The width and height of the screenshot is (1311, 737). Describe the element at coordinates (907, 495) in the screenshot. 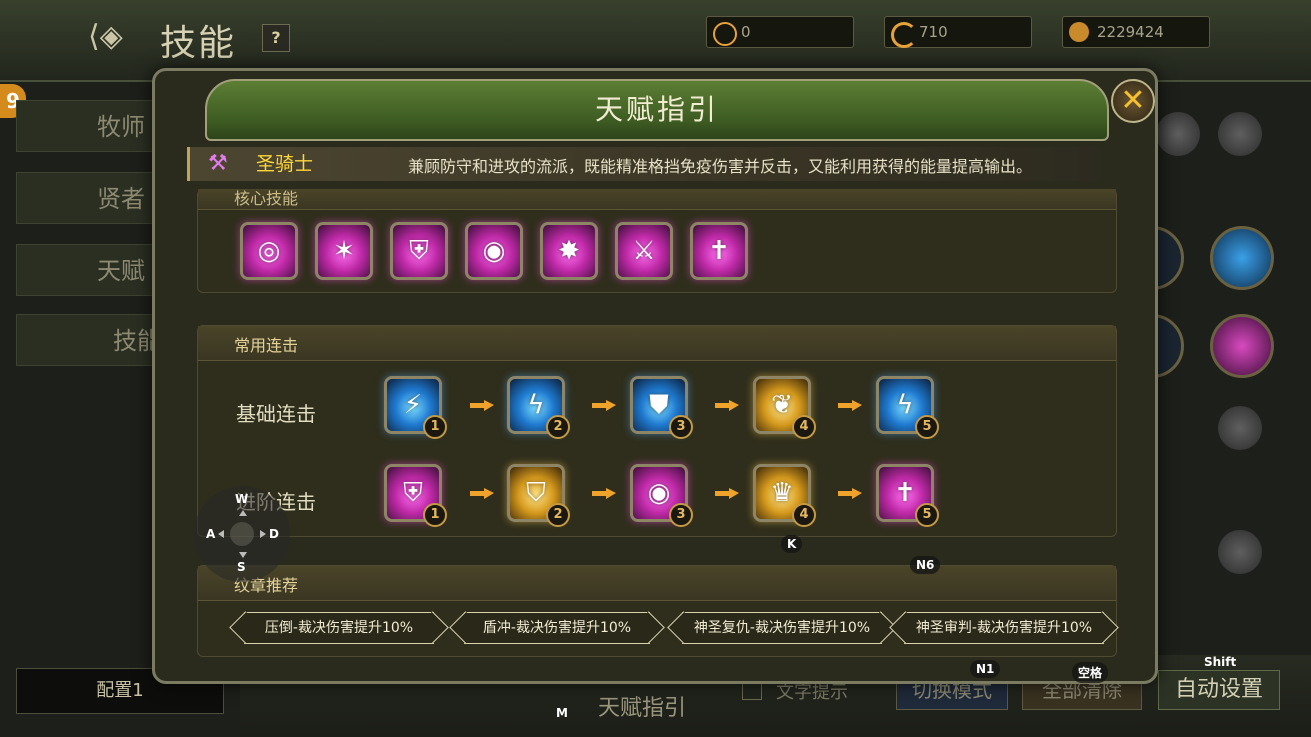

I see `cross-shield-icon: ✝ 5` at that location.